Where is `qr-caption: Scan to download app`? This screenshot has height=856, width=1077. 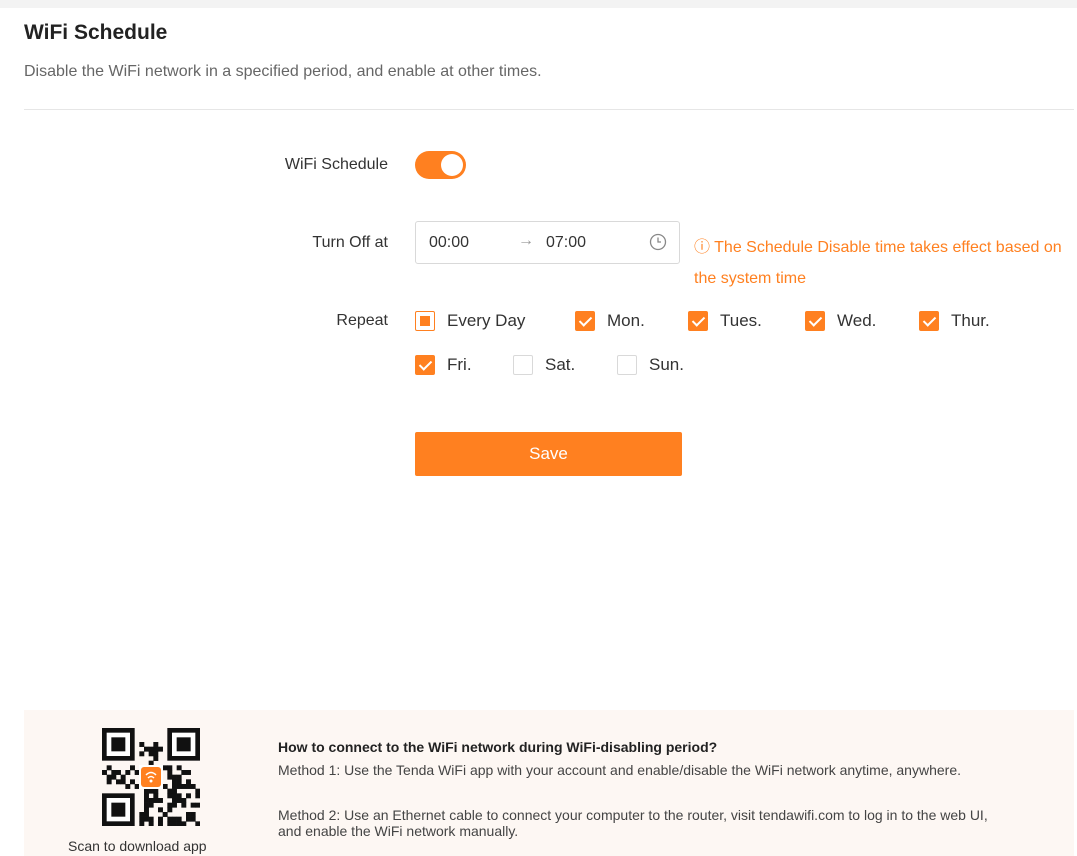 qr-caption: Scan to download app is located at coordinates (137, 846).